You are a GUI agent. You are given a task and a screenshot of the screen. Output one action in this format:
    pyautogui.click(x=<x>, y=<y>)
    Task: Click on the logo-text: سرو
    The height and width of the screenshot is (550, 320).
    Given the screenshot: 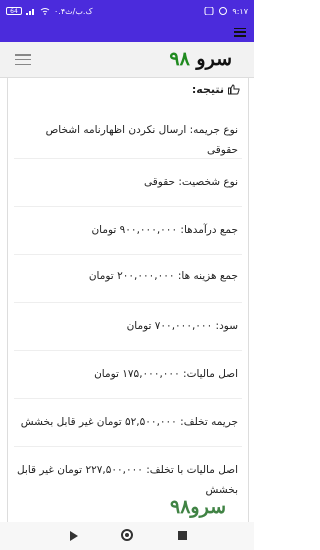 What is the action you would take?
    pyautogui.click(x=214, y=59)
    